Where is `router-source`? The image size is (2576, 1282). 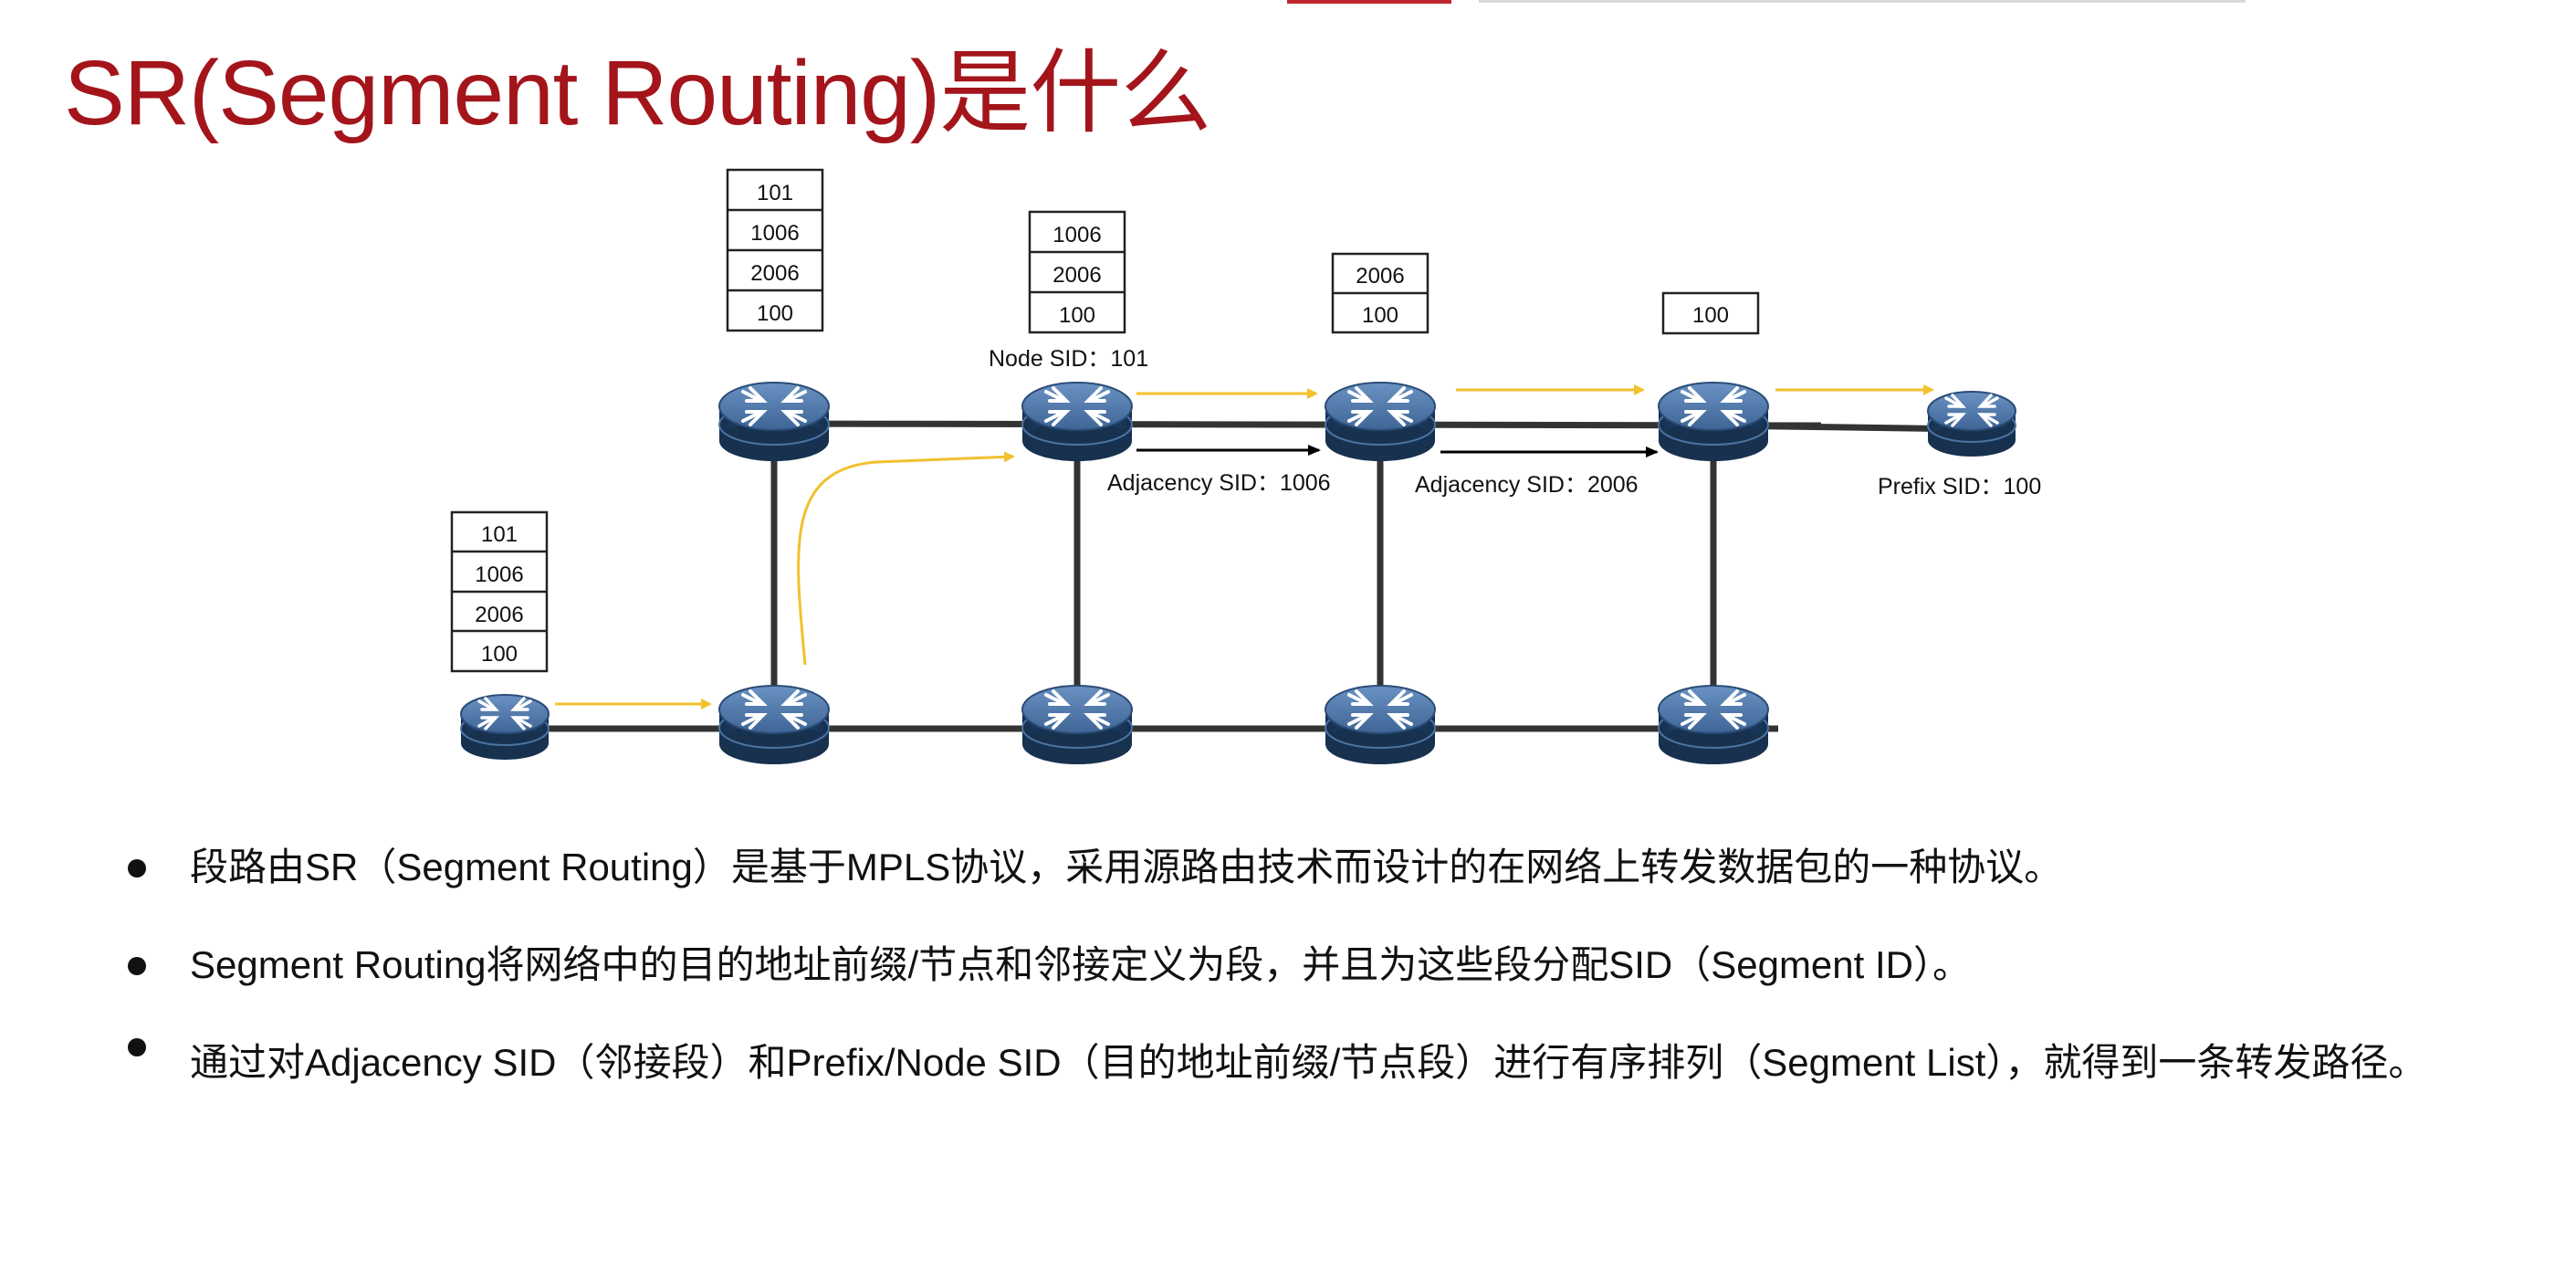
router-source is located at coordinates (505, 728).